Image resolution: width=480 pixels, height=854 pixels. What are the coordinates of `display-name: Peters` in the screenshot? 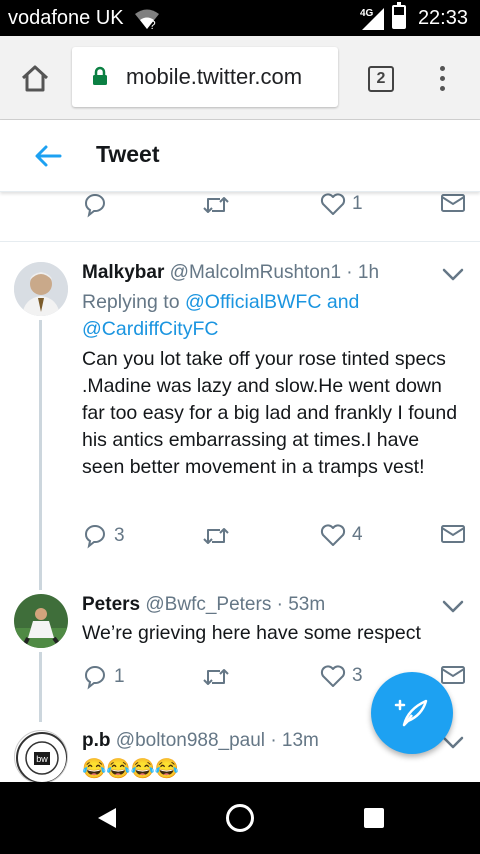 It's located at (111, 604).